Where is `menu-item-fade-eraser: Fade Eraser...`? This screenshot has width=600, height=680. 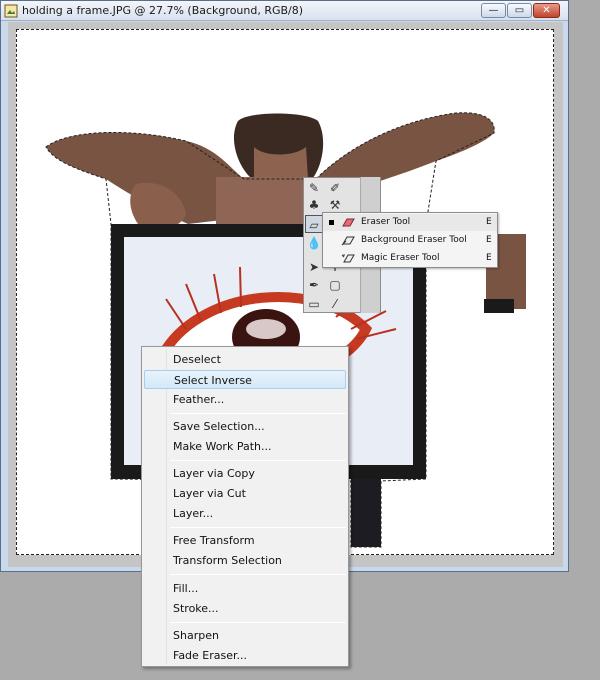
menu-item-fade-eraser: Fade Eraser... is located at coordinates (245, 655).